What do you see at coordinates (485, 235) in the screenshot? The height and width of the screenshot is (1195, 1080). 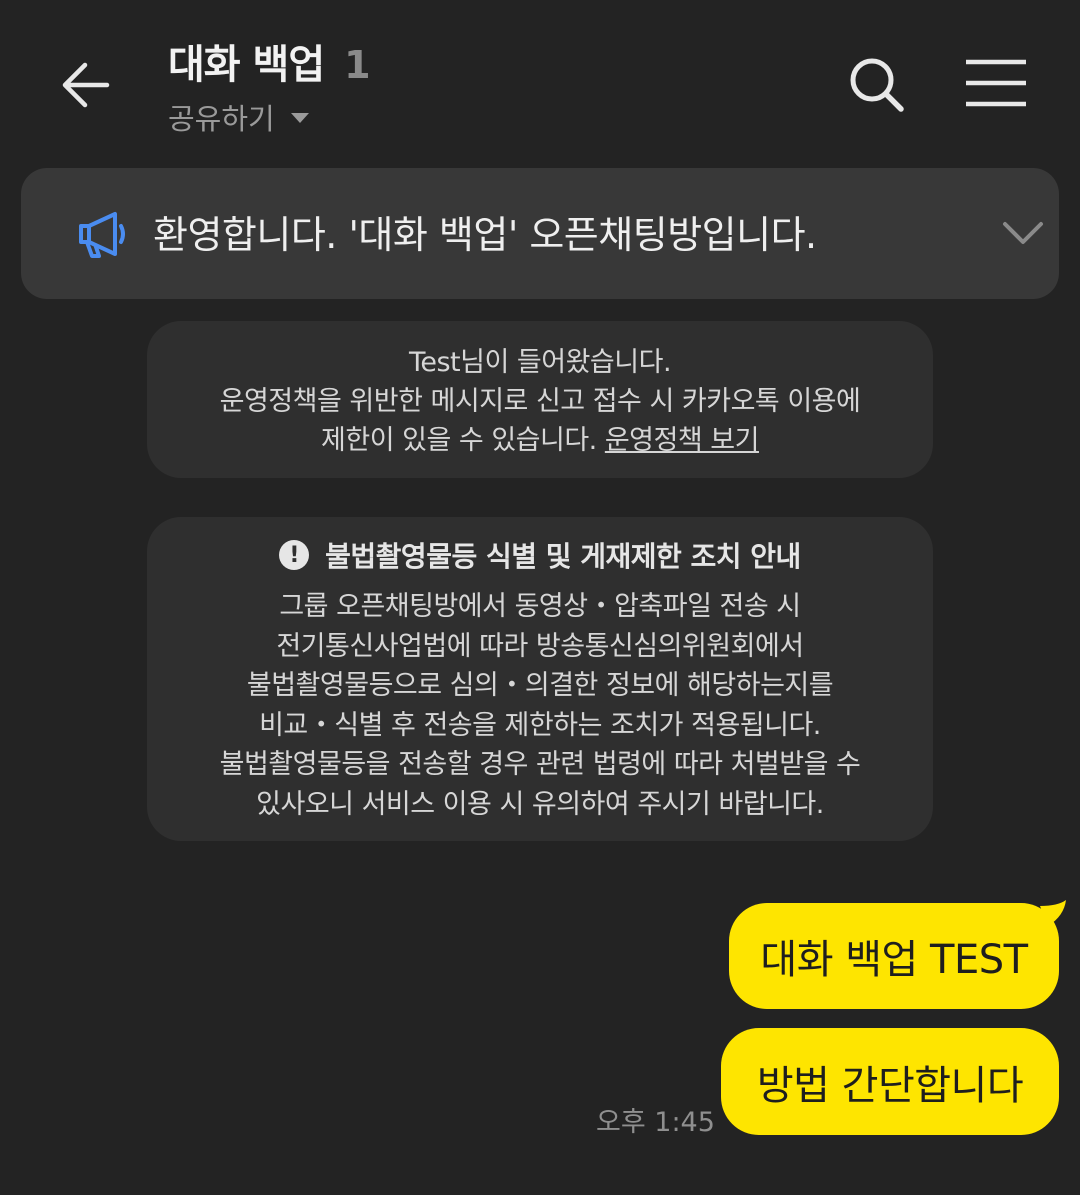 I see `notice-text: 환영합니다. '대화 백업' 오픈채팅방입니다.` at bounding box center [485, 235].